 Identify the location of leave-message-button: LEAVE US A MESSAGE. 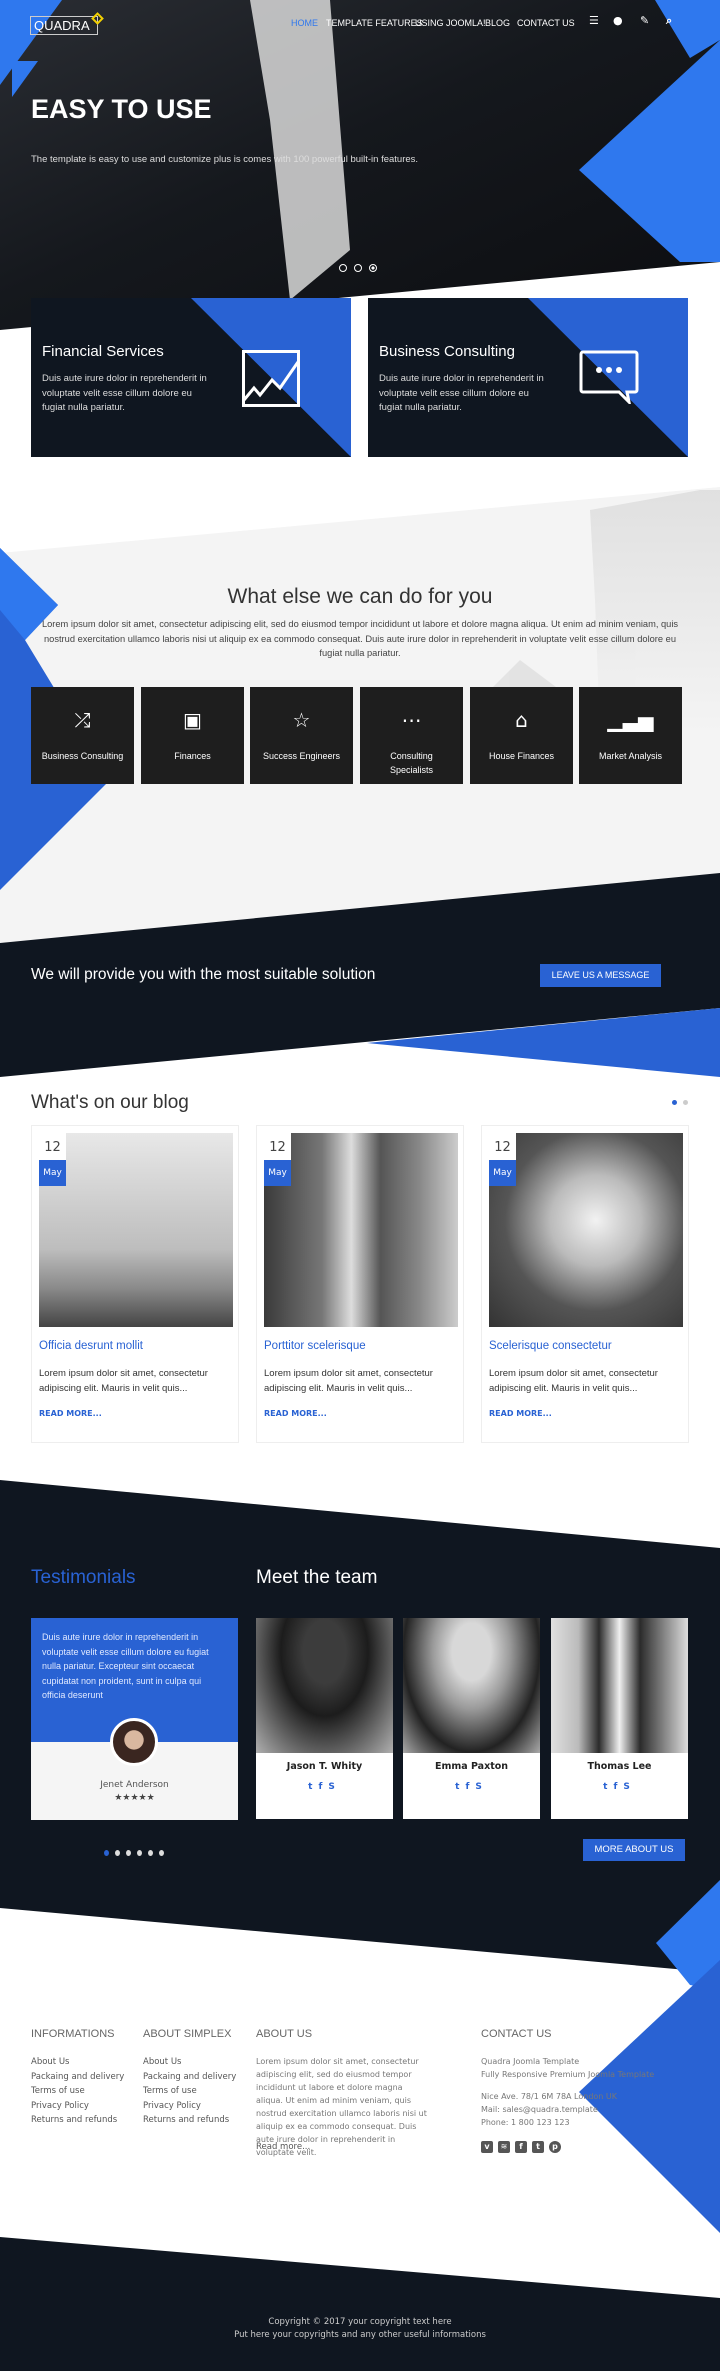
(600, 975).